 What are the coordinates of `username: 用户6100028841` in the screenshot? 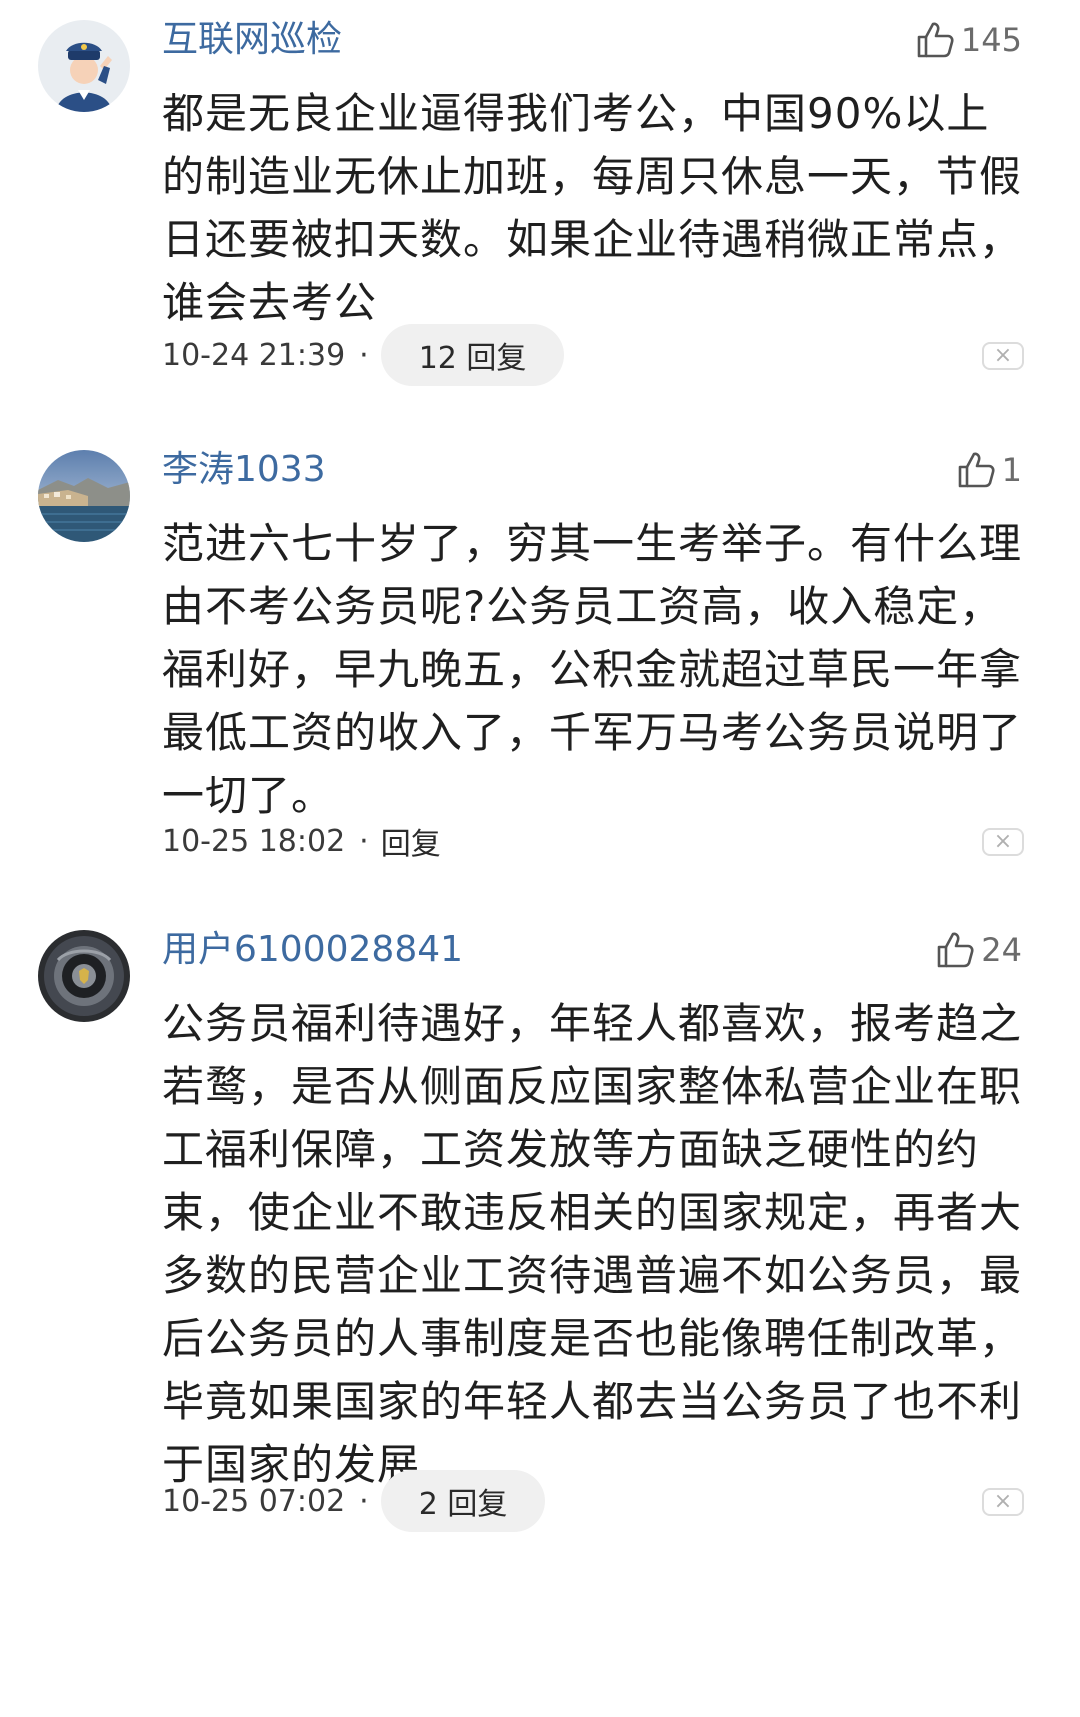 It's located at (312, 950).